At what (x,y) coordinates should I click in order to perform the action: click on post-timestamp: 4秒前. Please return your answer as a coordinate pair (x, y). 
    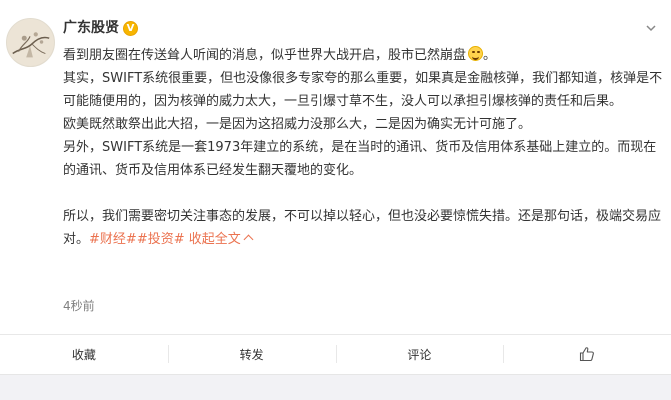
    Looking at the image, I should click on (79, 306).